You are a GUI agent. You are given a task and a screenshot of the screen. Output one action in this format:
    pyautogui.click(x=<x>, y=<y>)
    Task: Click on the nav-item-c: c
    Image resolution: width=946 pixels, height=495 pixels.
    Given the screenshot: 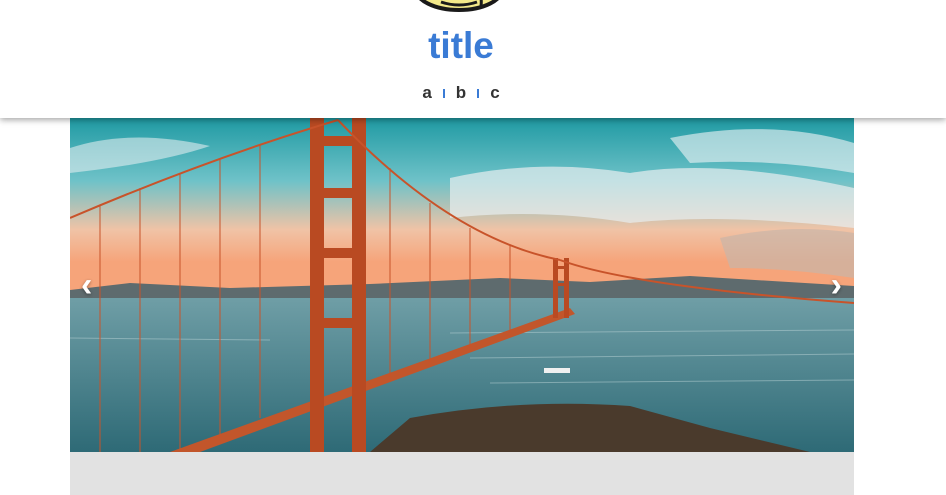 What is the action you would take?
    pyautogui.click(x=494, y=93)
    